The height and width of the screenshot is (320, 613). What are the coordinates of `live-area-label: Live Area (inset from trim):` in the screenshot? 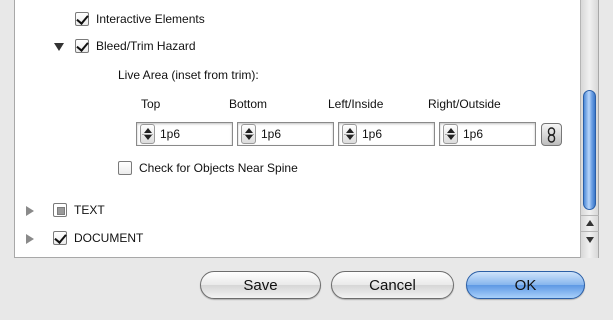 It's located at (188, 75).